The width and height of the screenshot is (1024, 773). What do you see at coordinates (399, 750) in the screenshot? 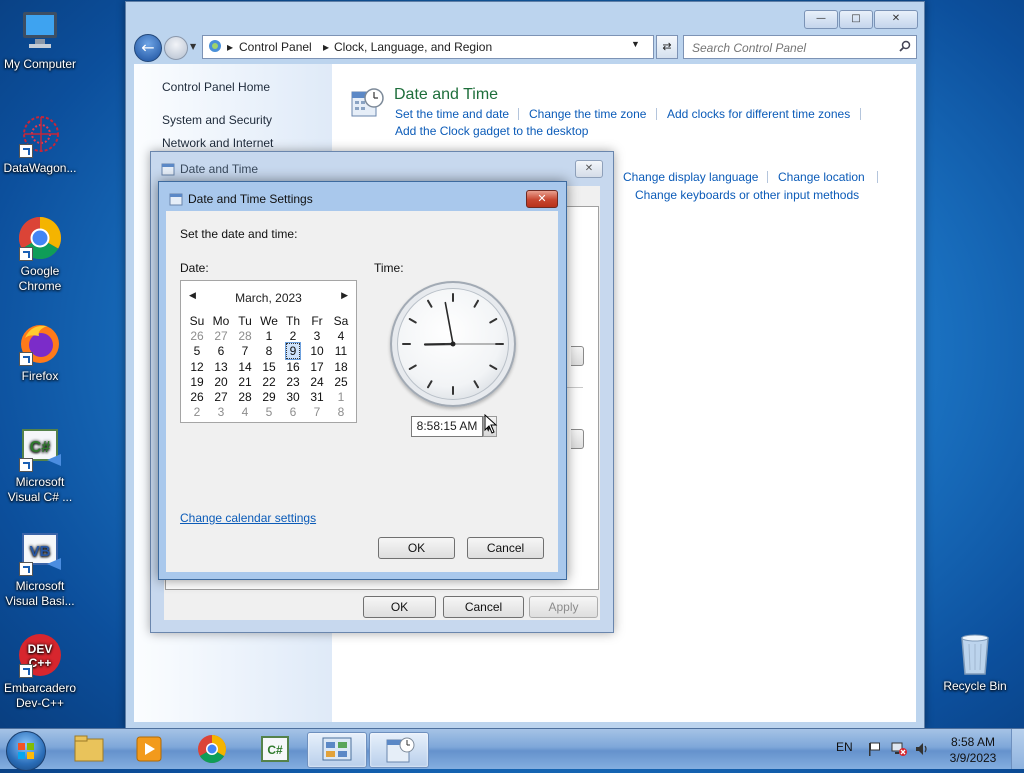
I see `taskbar-date-and-time` at bounding box center [399, 750].